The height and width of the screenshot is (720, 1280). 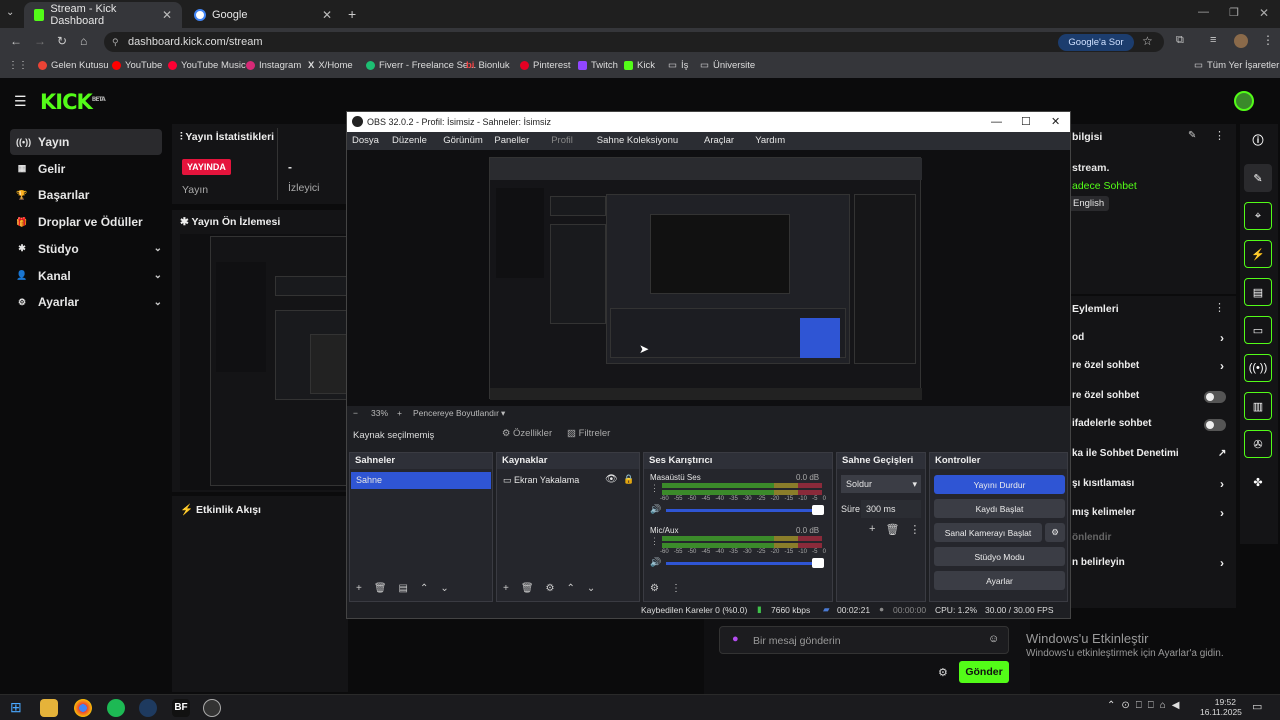 What do you see at coordinates (207, 65) in the screenshot?
I see `bookmark-youtube-music: YouTube Music` at bounding box center [207, 65].